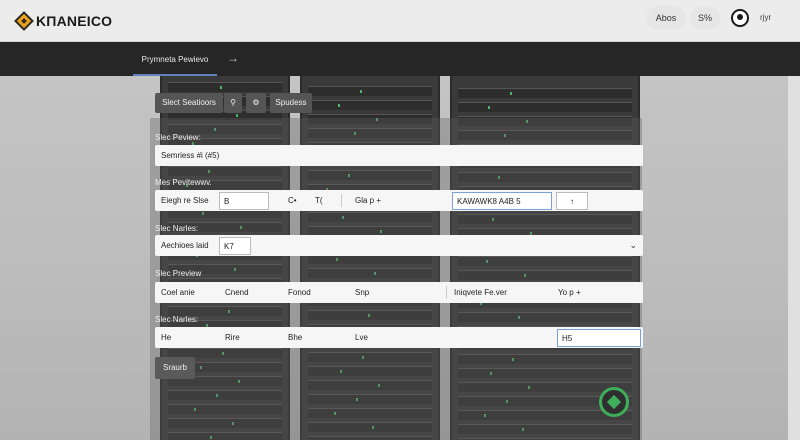  Describe the element at coordinates (705, 18) in the screenshot. I see `s-button: S%` at that location.